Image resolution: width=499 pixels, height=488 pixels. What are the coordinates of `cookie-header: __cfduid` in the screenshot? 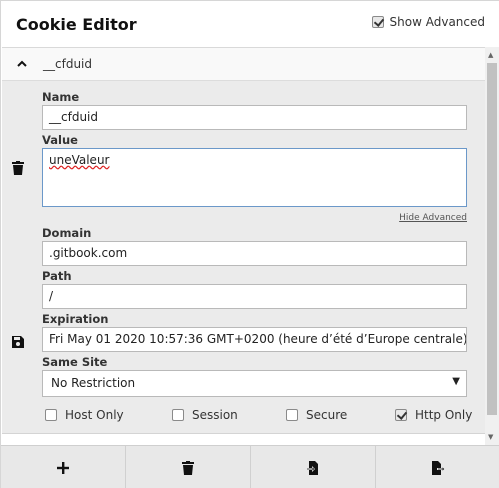 It's located at (243, 64).